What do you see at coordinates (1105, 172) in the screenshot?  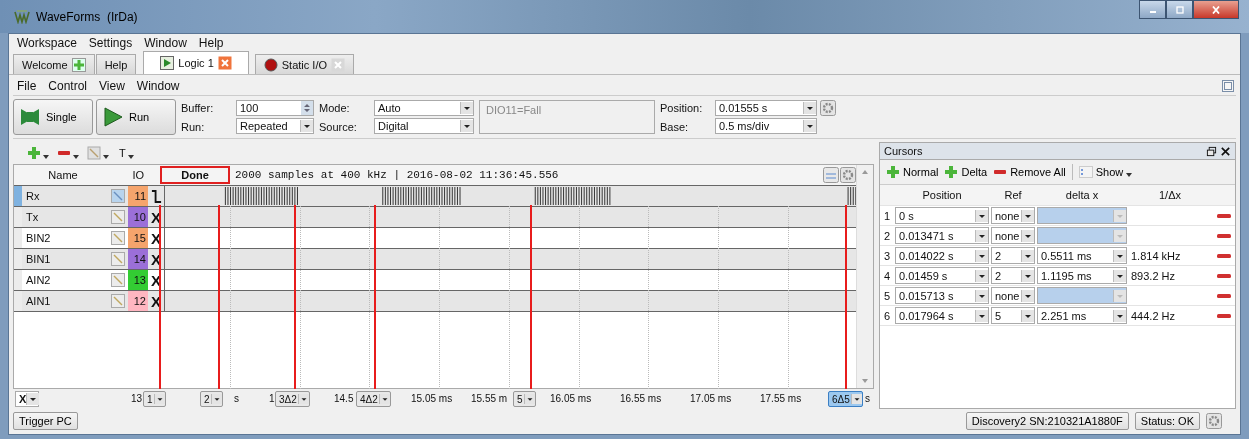 I see `show-button: Show` at bounding box center [1105, 172].